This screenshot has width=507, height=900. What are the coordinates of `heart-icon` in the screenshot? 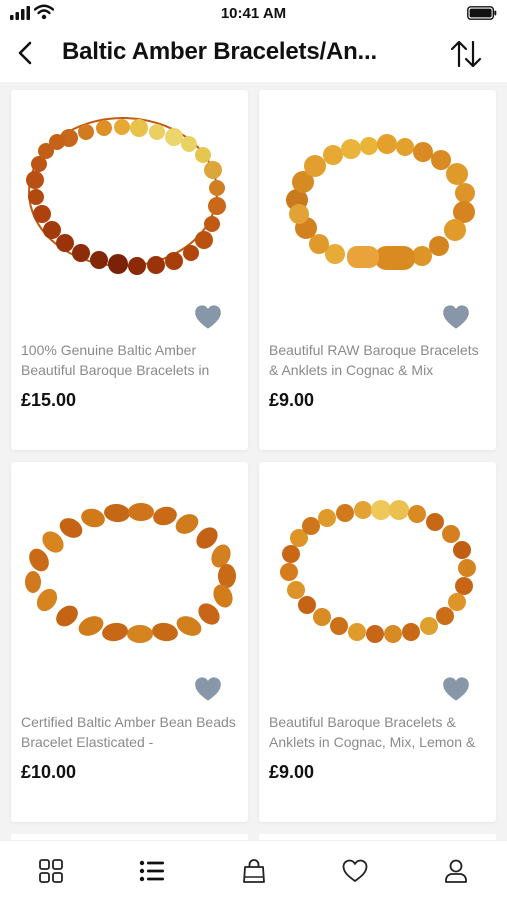 It's located at (355, 870).